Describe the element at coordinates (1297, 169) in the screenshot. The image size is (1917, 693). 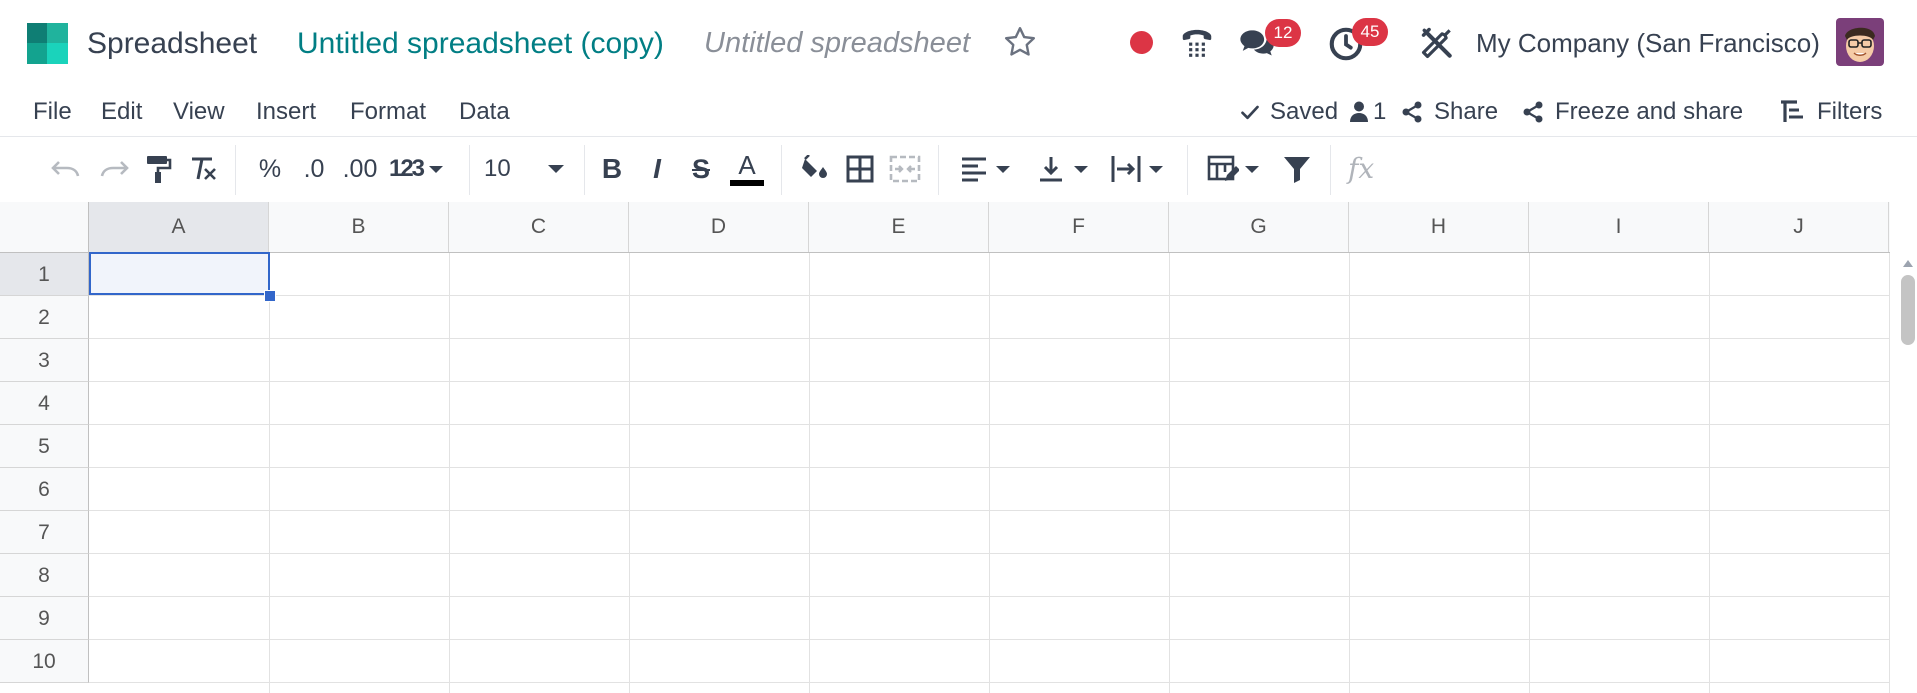
I see `filter-button` at that location.